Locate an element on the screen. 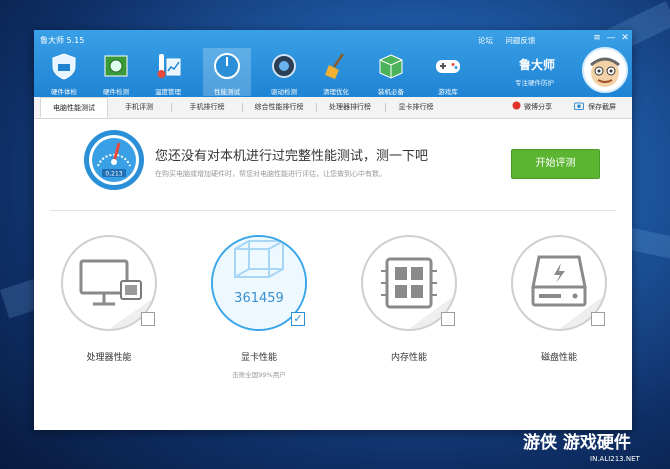 Image resolution: width=670 pixels, height=469 pixels. speedometer-dial: 0,213 is located at coordinates (114, 160).